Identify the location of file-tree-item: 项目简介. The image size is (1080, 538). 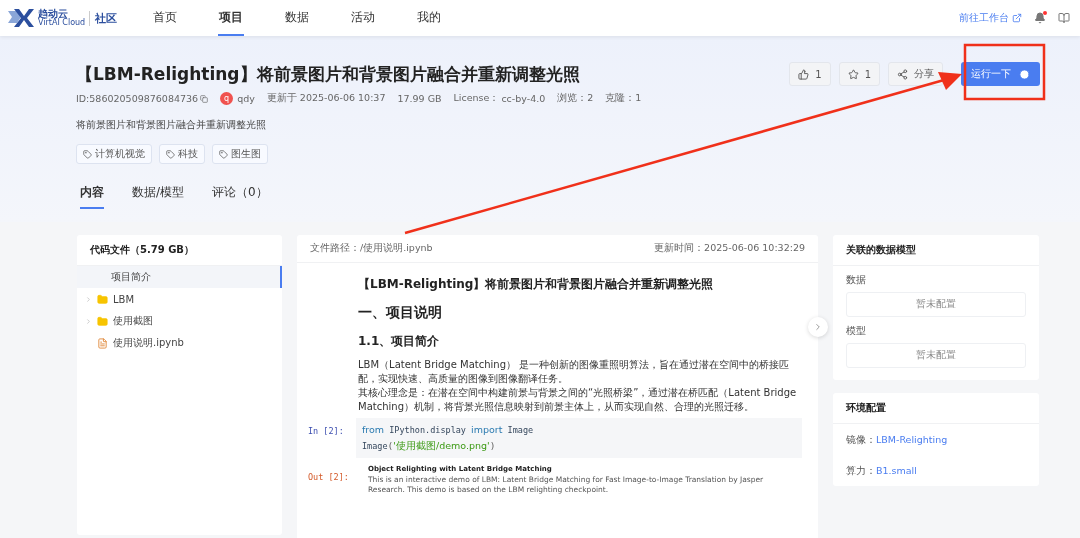
(179, 277).